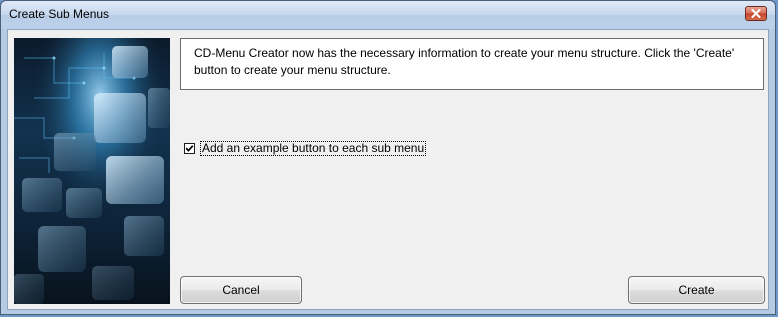 This screenshot has width=778, height=317. I want to click on example-button-option: Add an example button to each sub menu, so click(305, 148).